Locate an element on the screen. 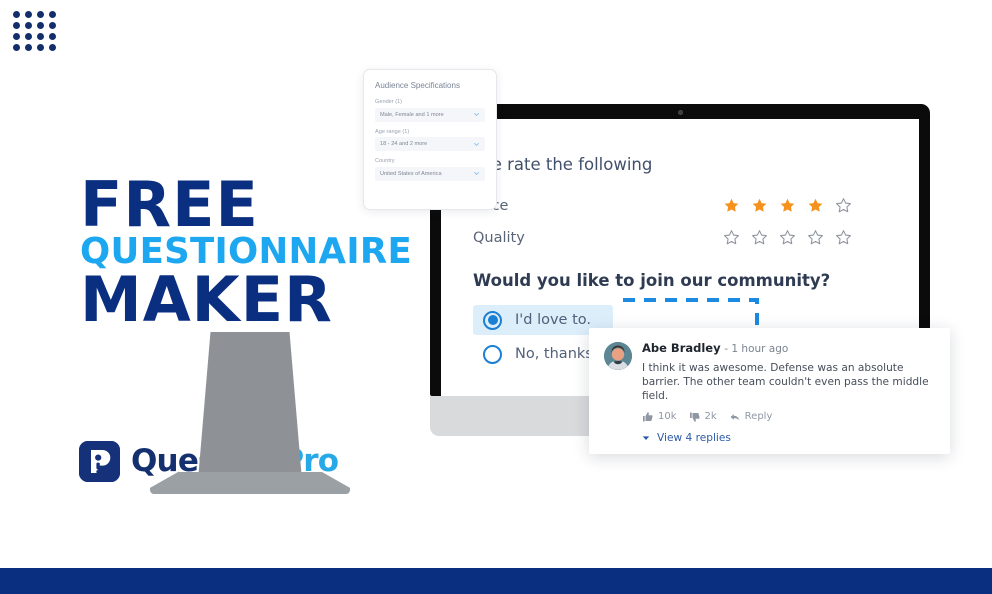 This screenshot has width=992, height=594. survey-rating-prompt: ase rate the following is located at coordinates (563, 164).